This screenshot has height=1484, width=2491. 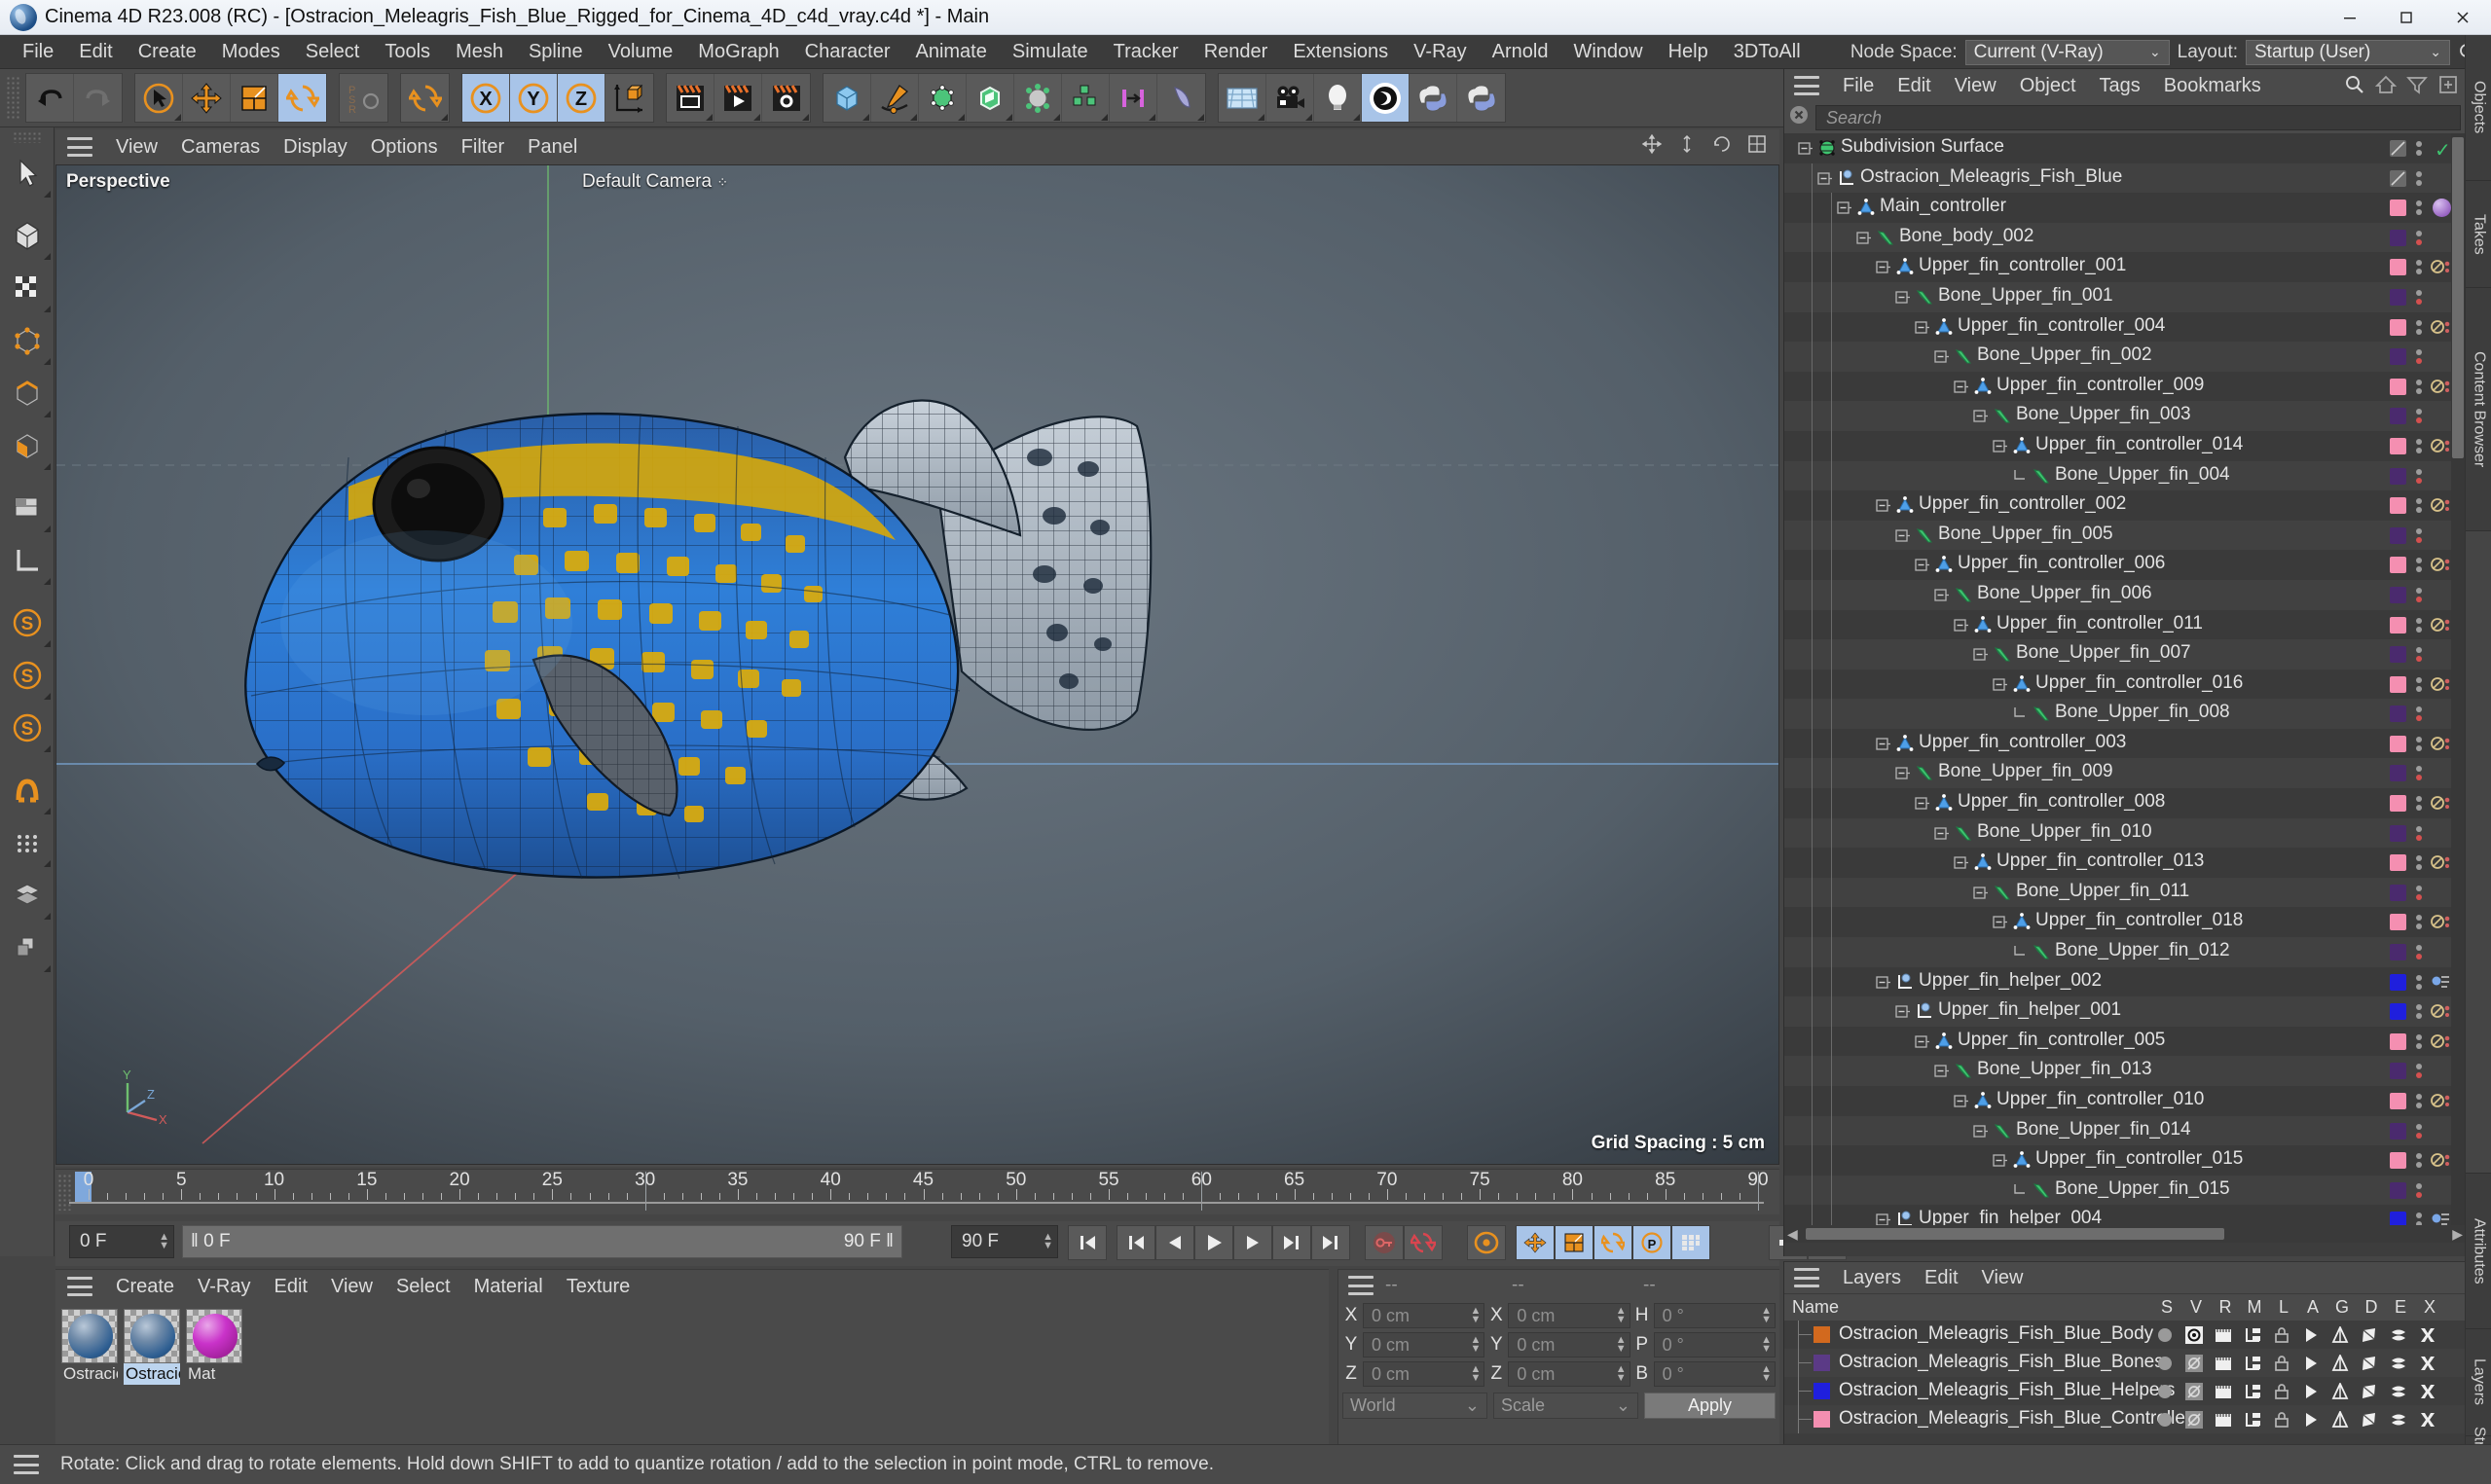 I want to click on points-mode-tool, so click(x=27, y=340).